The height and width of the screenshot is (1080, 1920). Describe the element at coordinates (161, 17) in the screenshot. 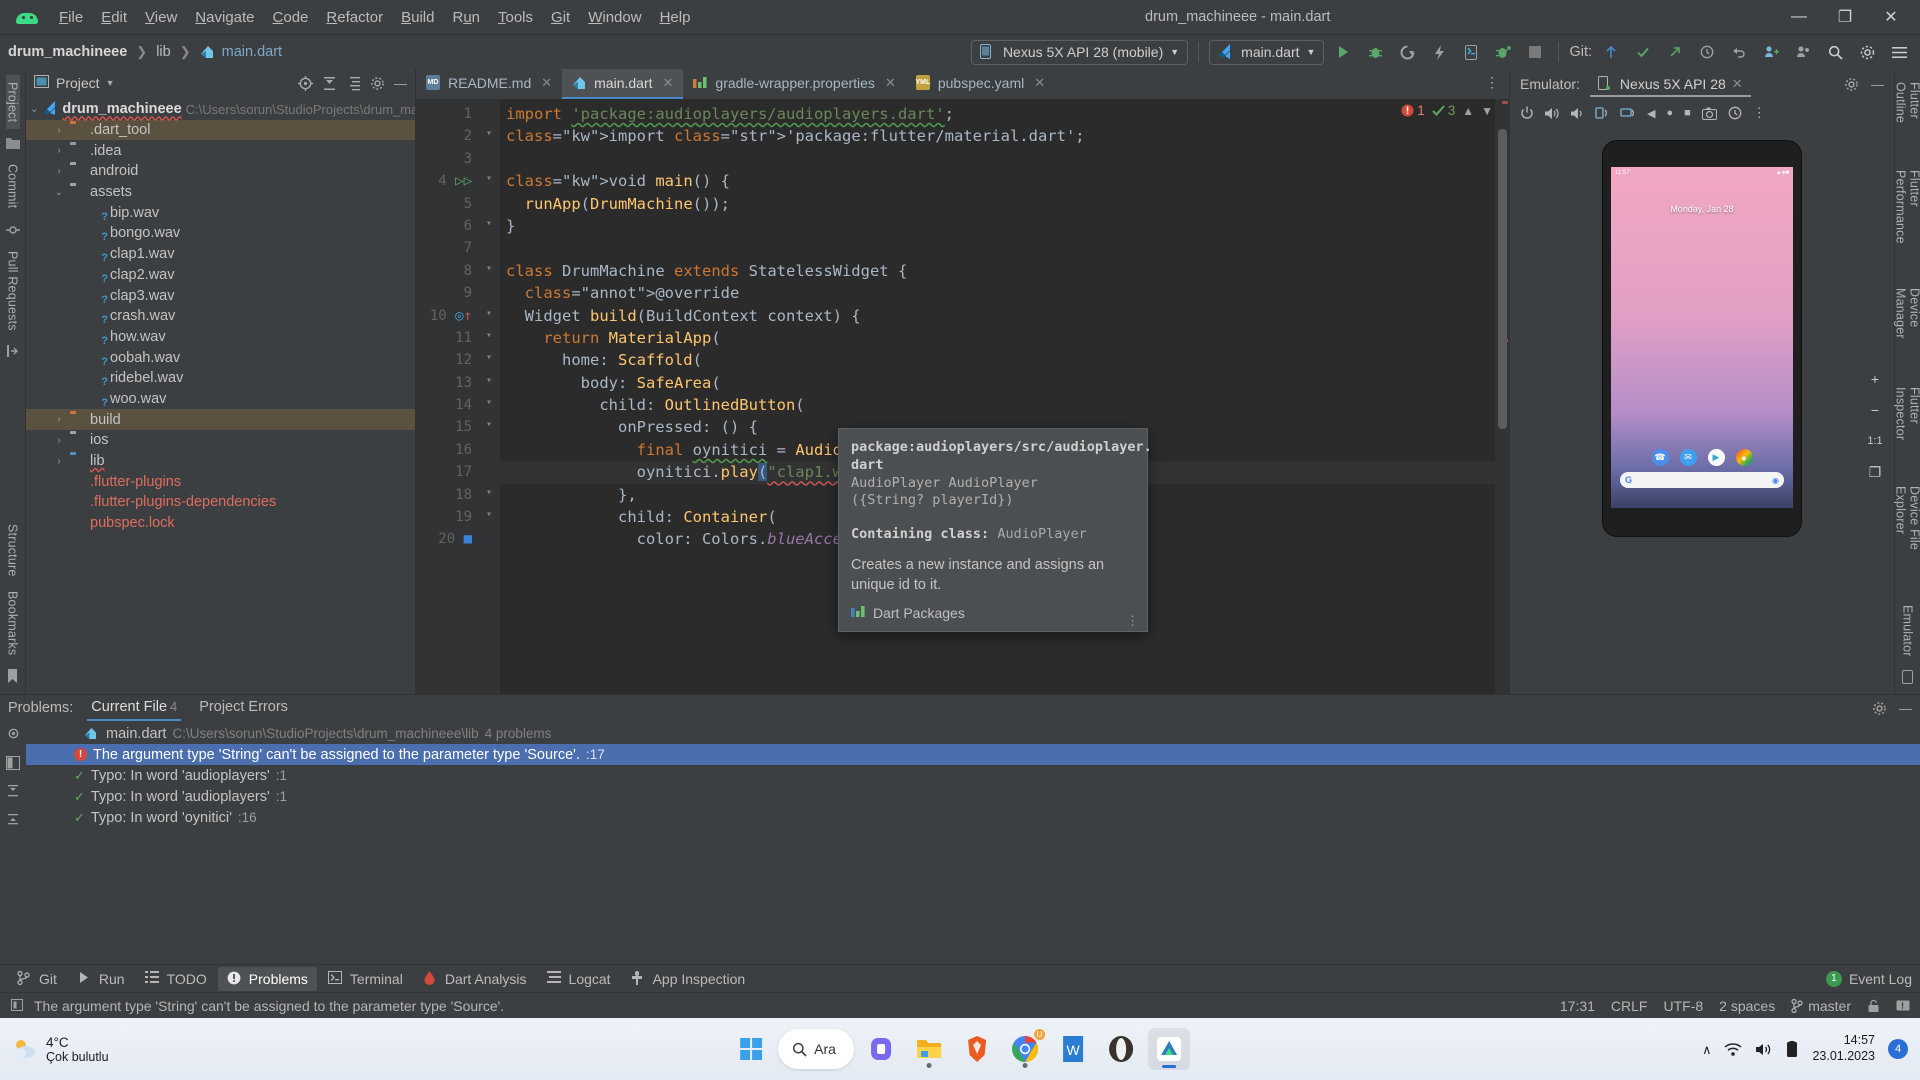

I see `menu-view: View` at that location.